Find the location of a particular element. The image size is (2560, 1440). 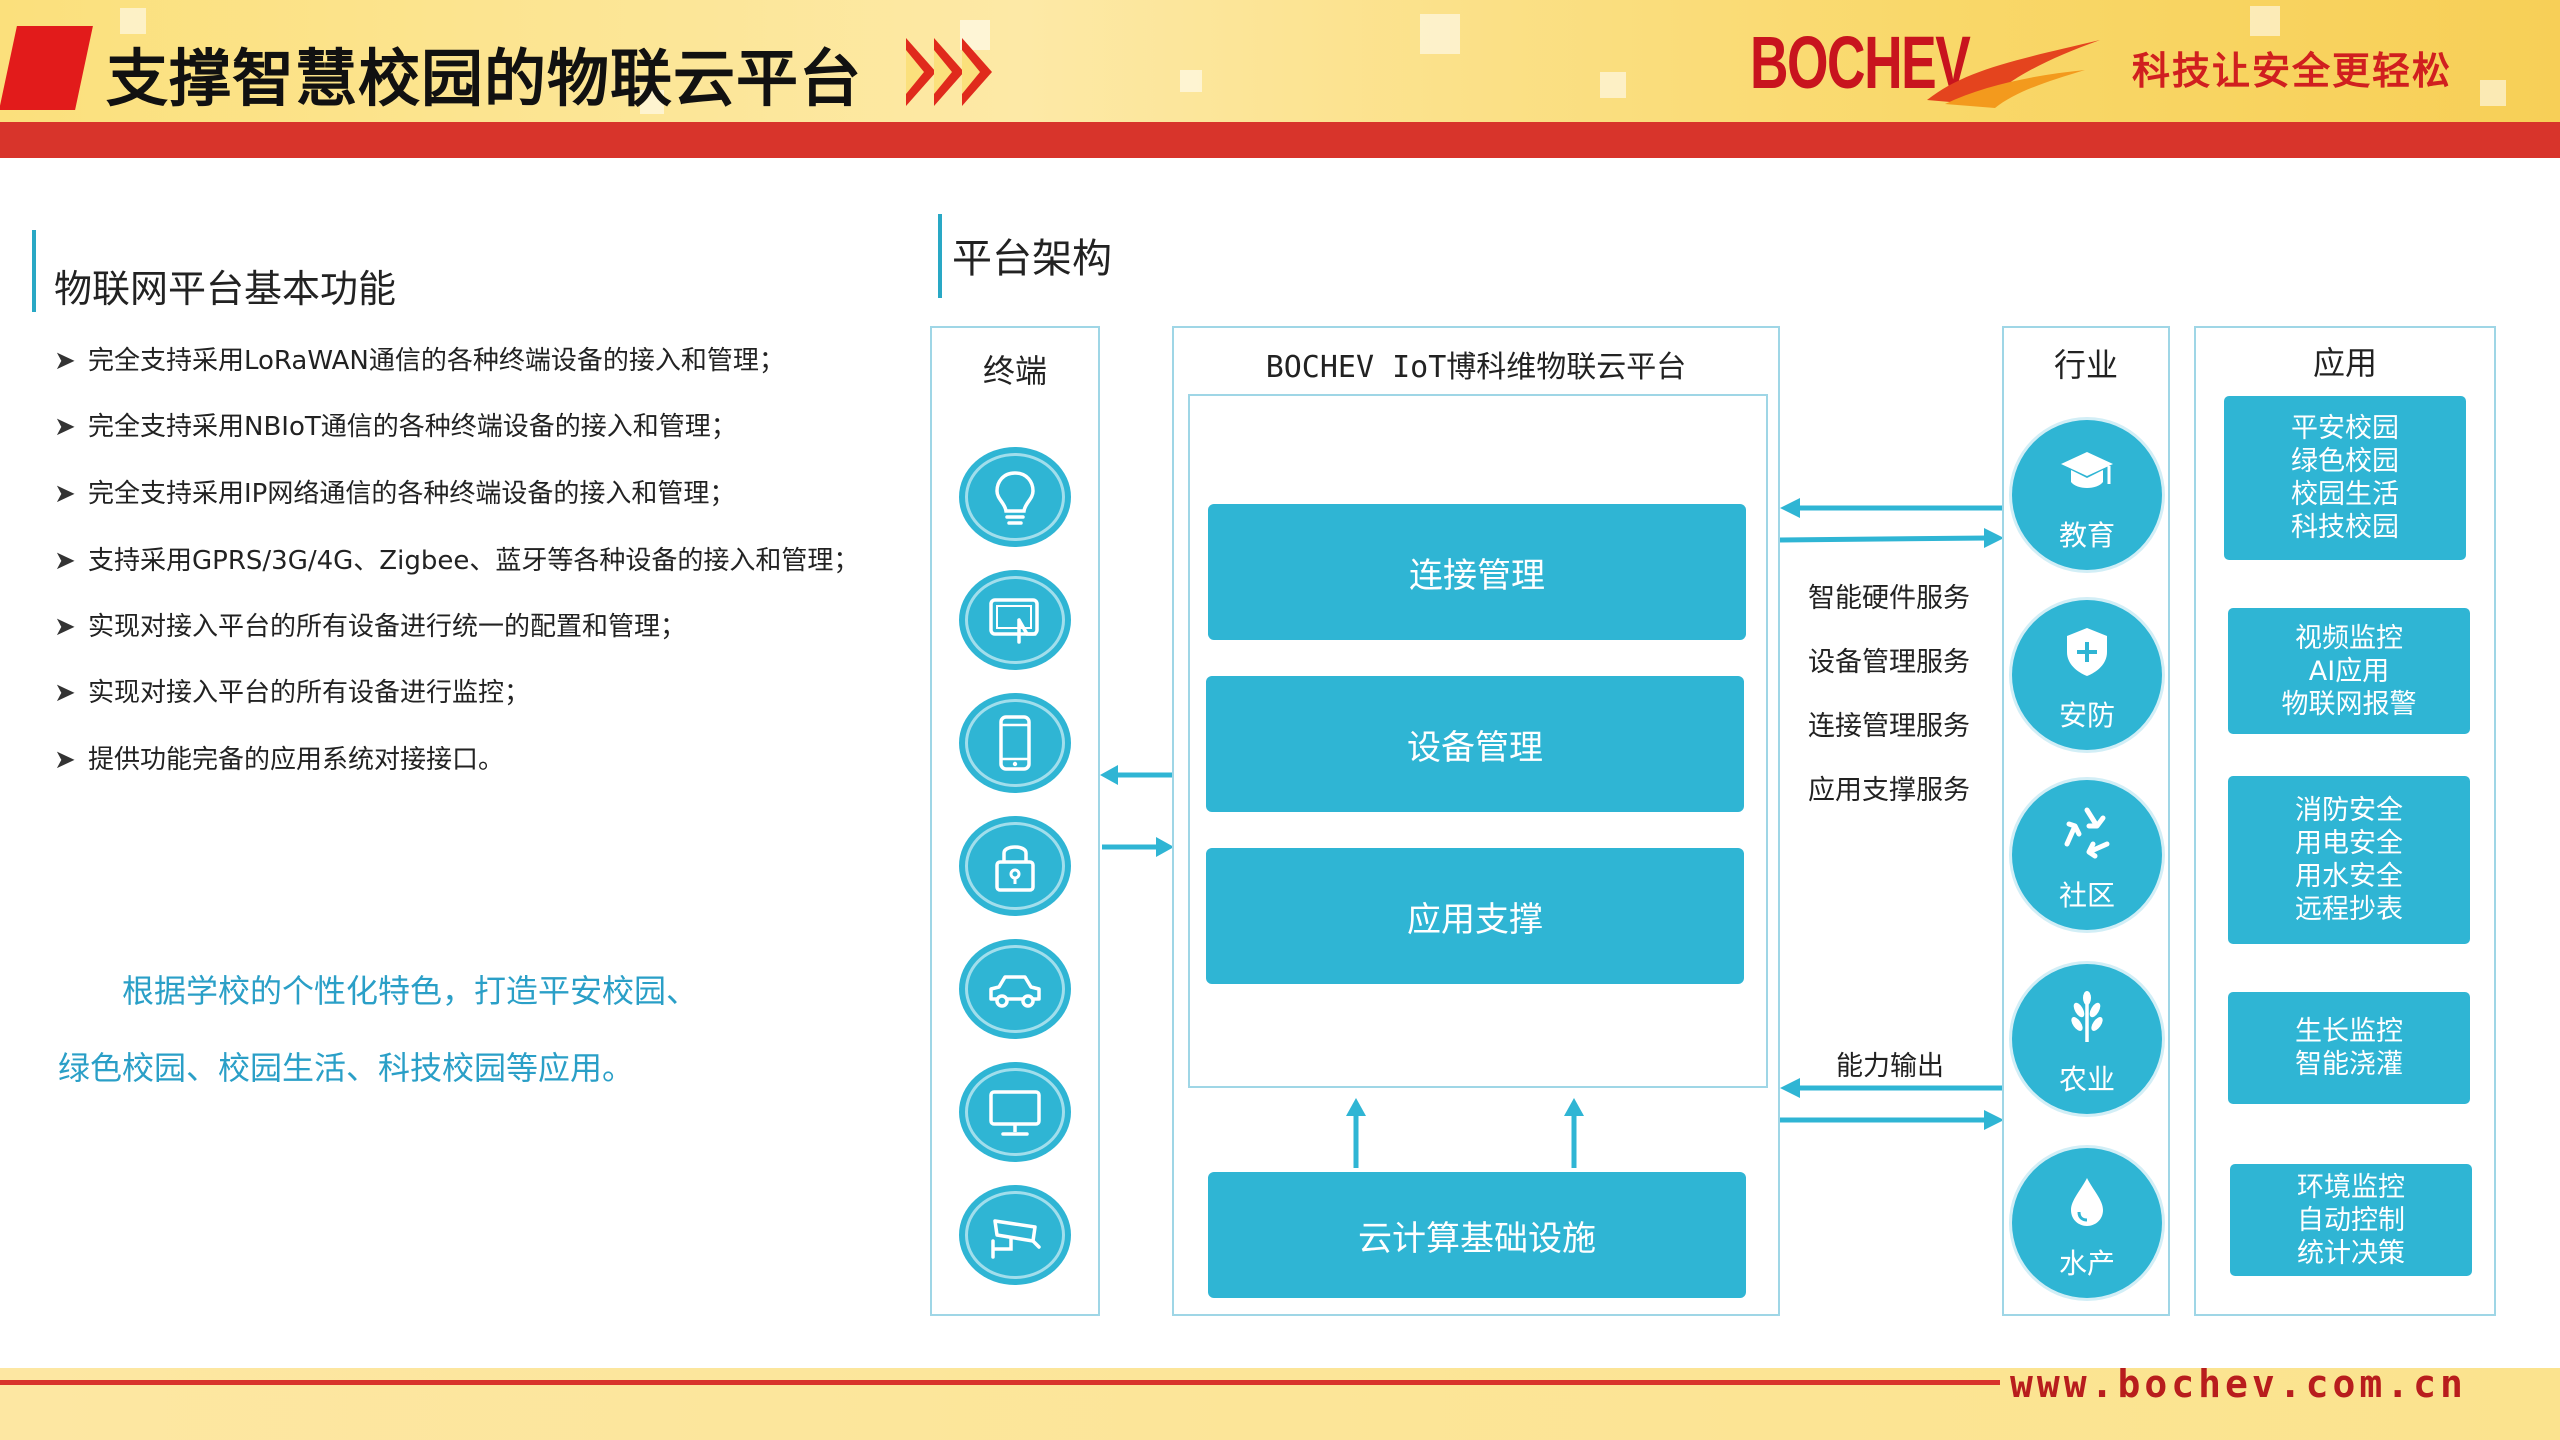

industry-label: 安防 is located at coordinates (2086, 715).